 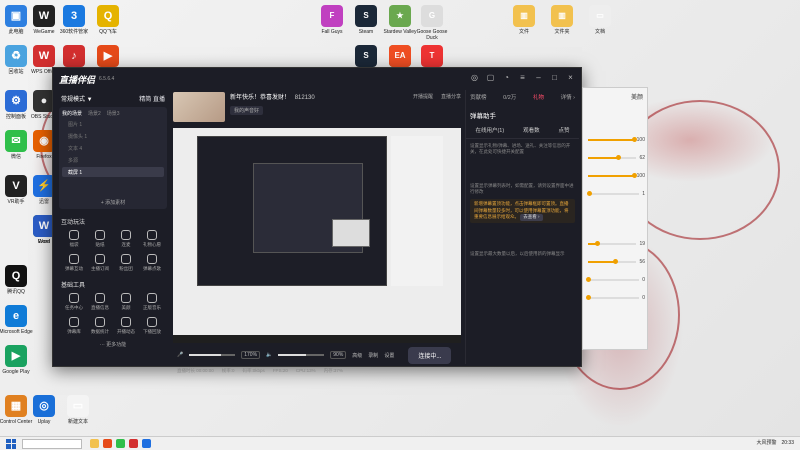 I want to click on tools-item: 开播动态, so click(x=126, y=326).